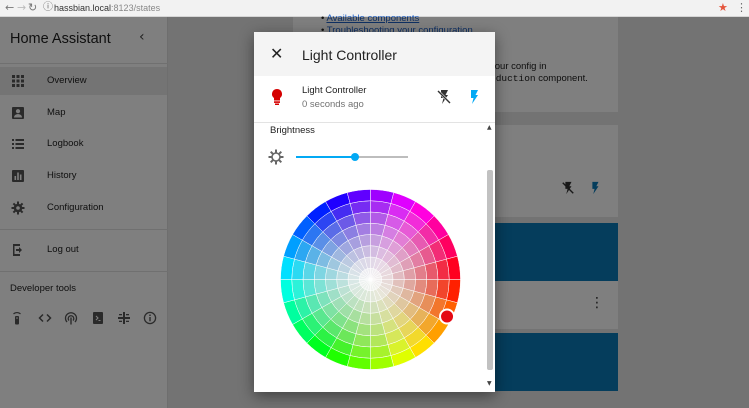 The height and width of the screenshot is (408, 749). I want to click on flash-icon, so click(474, 97).